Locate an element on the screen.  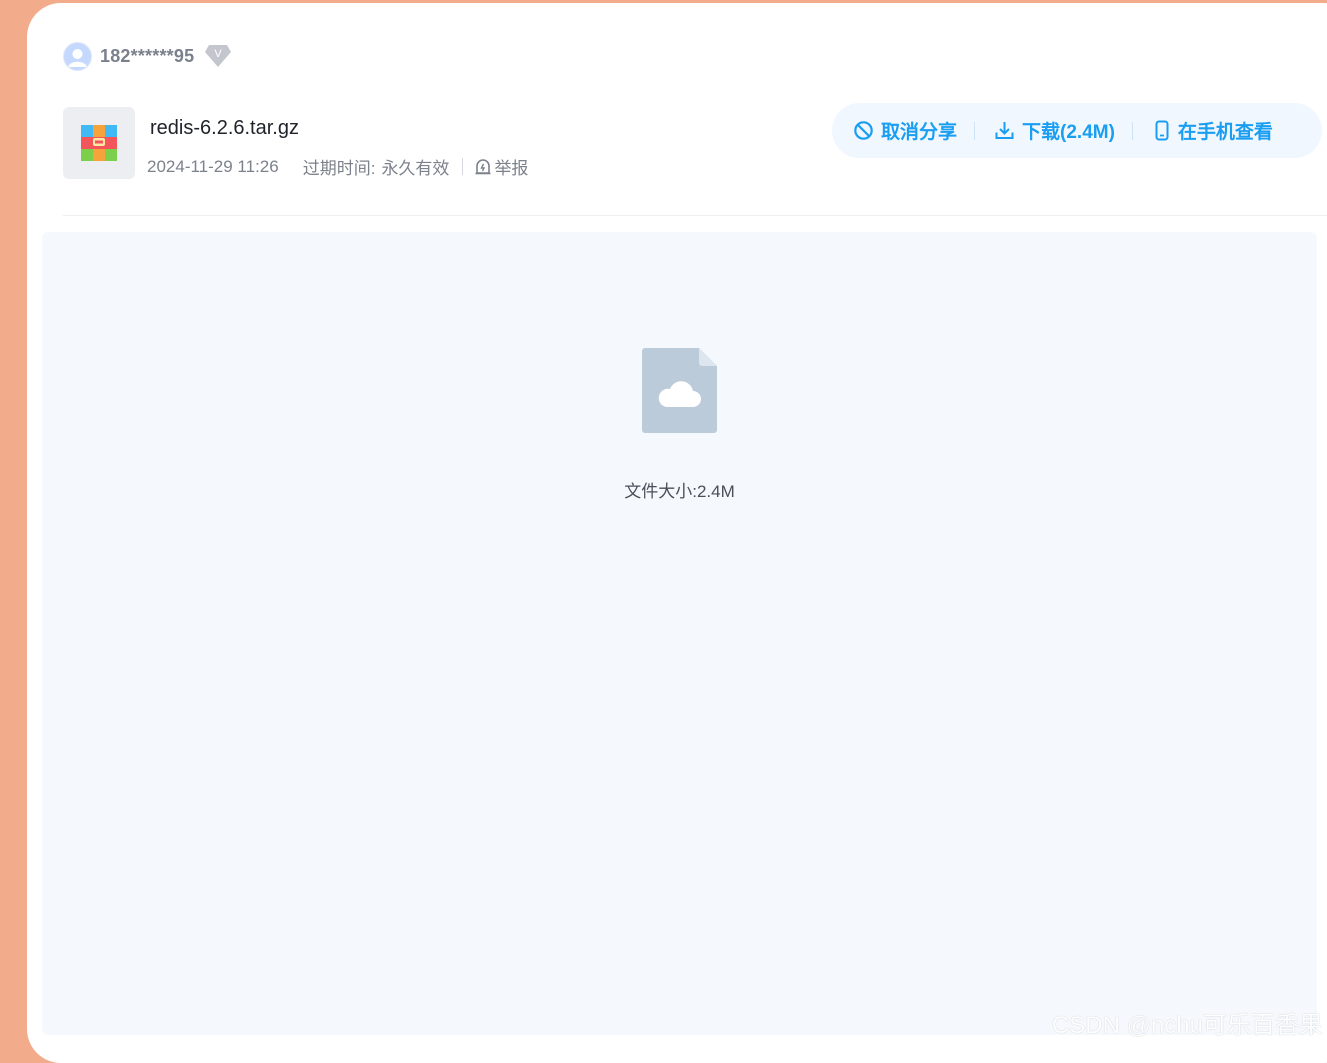
username: 182******95 is located at coordinates (147, 55).